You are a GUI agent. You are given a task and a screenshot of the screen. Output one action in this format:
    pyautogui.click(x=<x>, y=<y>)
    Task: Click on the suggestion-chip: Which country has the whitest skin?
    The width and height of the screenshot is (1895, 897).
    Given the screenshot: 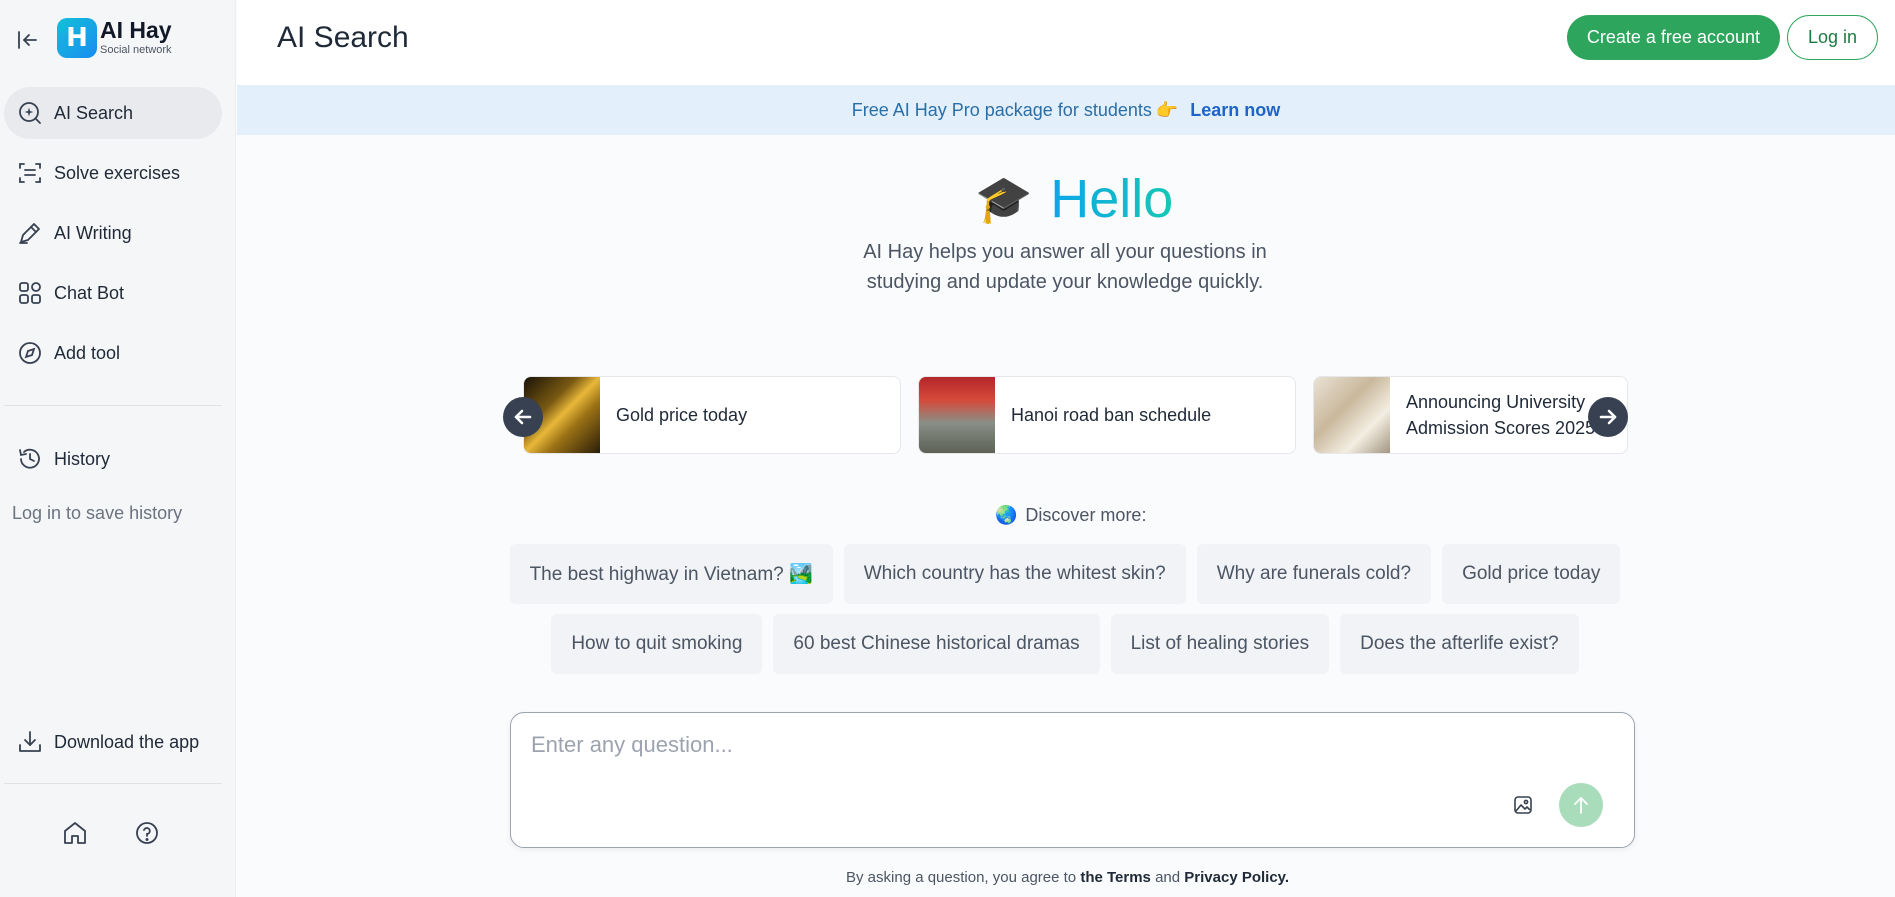 What is the action you would take?
    pyautogui.click(x=1014, y=574)
    